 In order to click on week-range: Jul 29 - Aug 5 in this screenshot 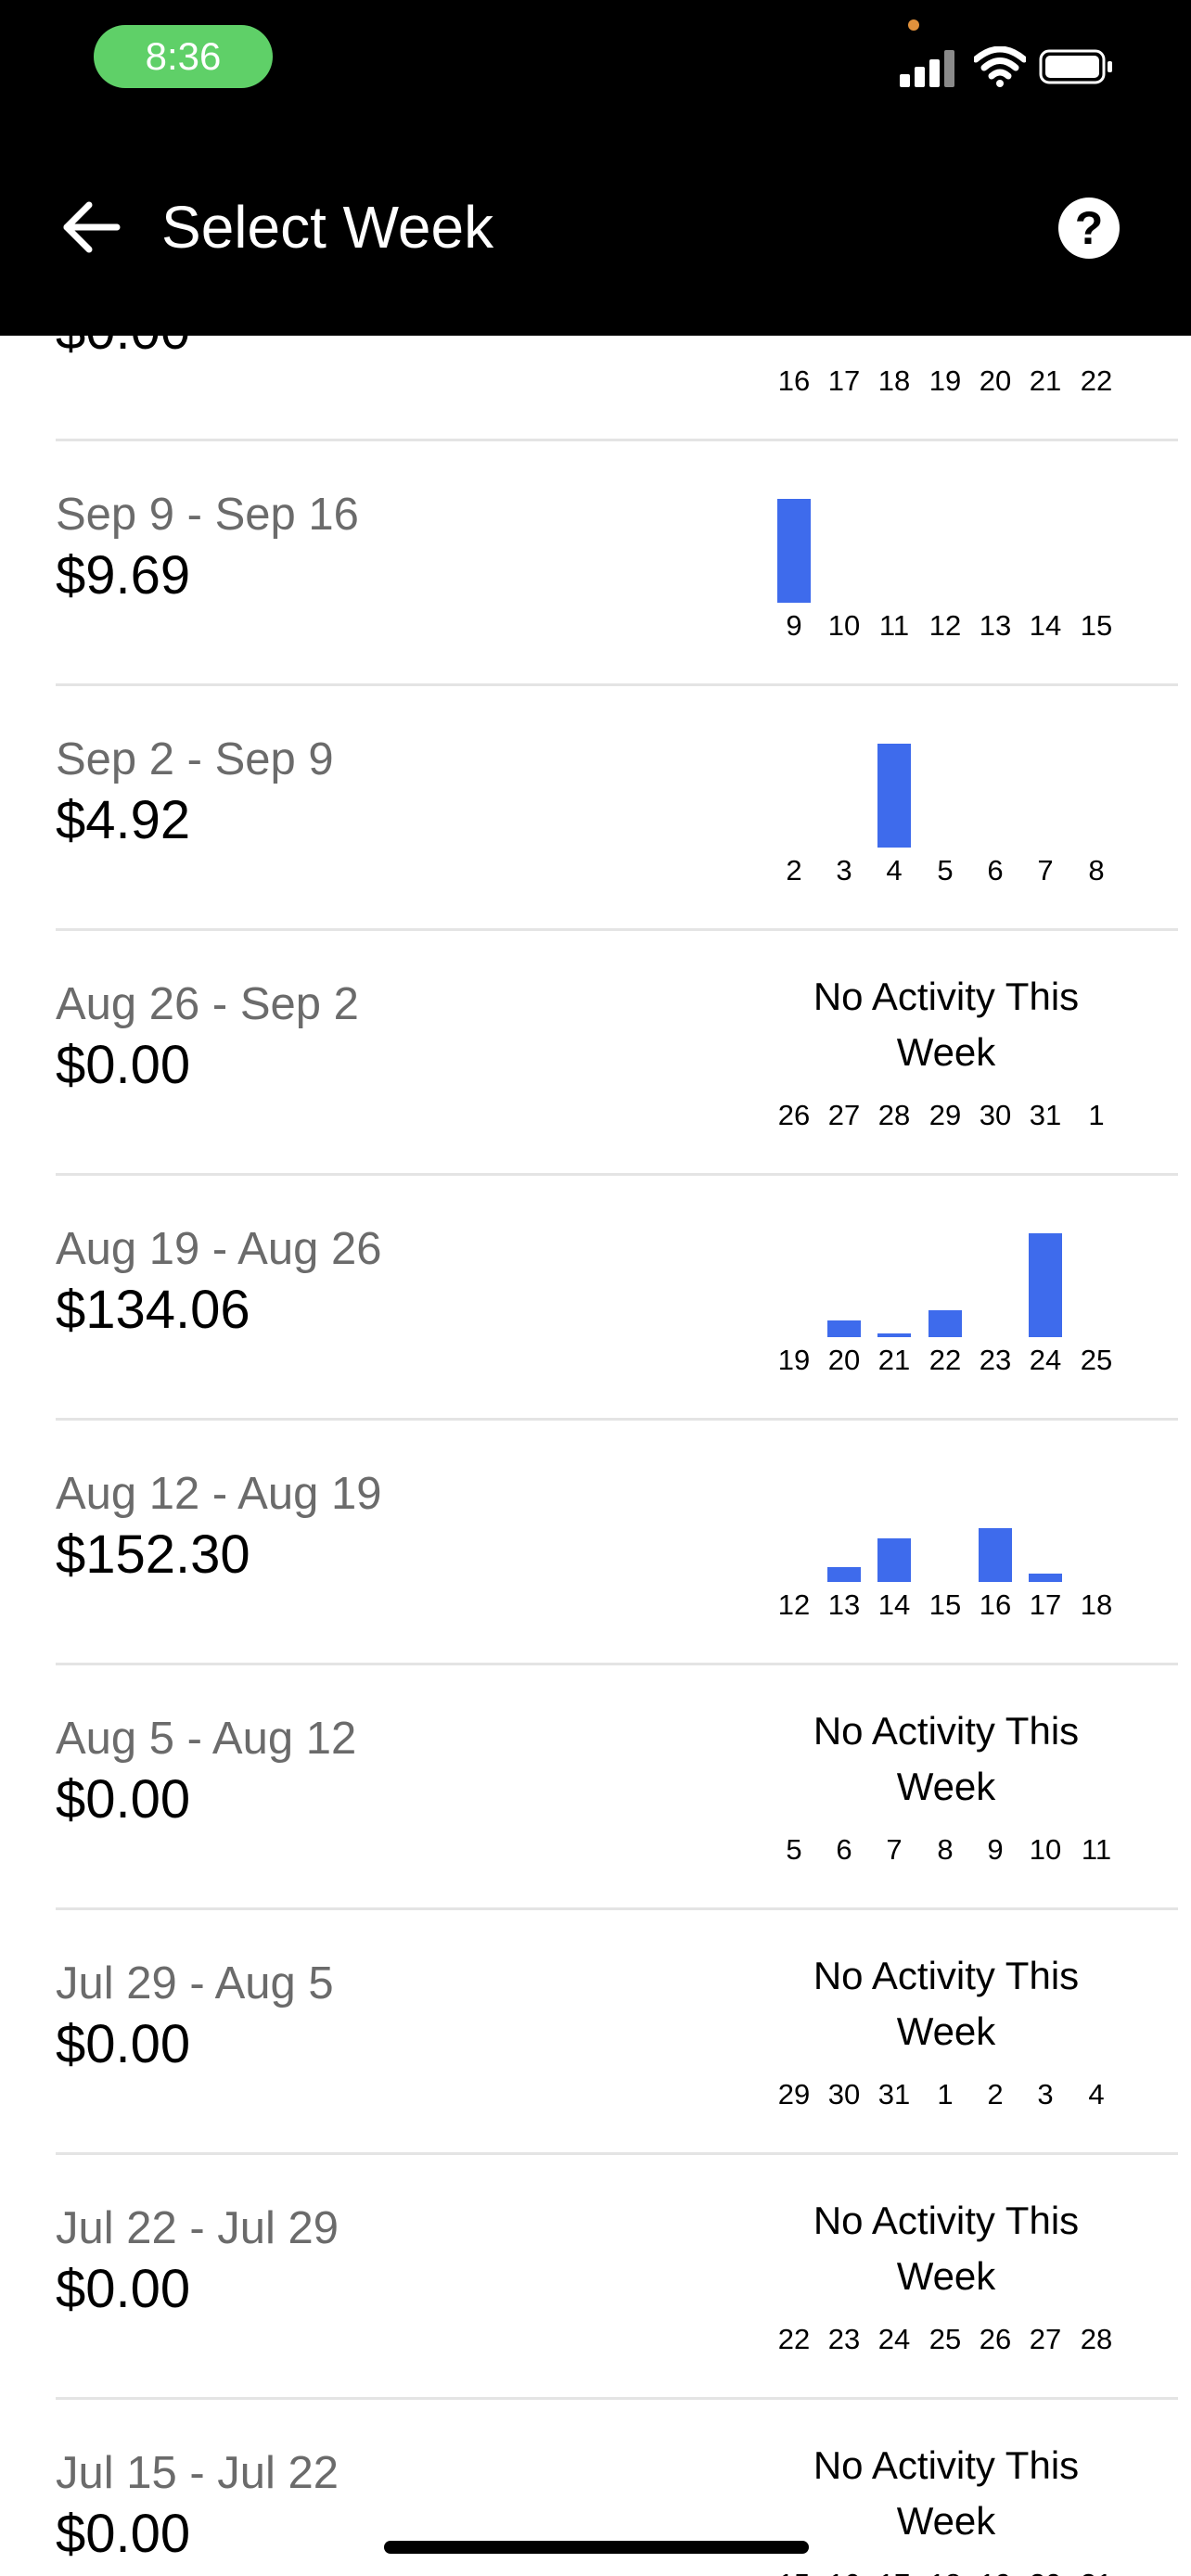, I will do `click(195, 1983)`.